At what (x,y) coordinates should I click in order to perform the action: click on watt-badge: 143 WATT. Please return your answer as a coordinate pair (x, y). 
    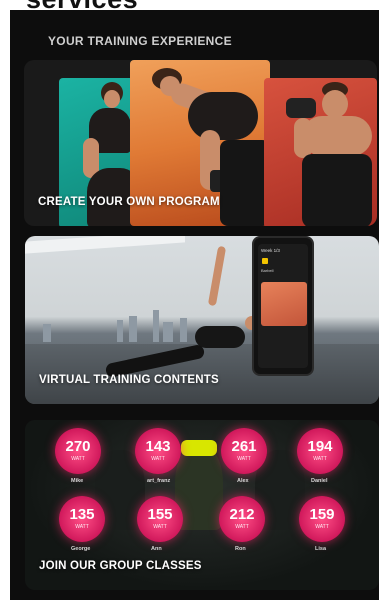
    Looking at the image, I should click on (158, 451).